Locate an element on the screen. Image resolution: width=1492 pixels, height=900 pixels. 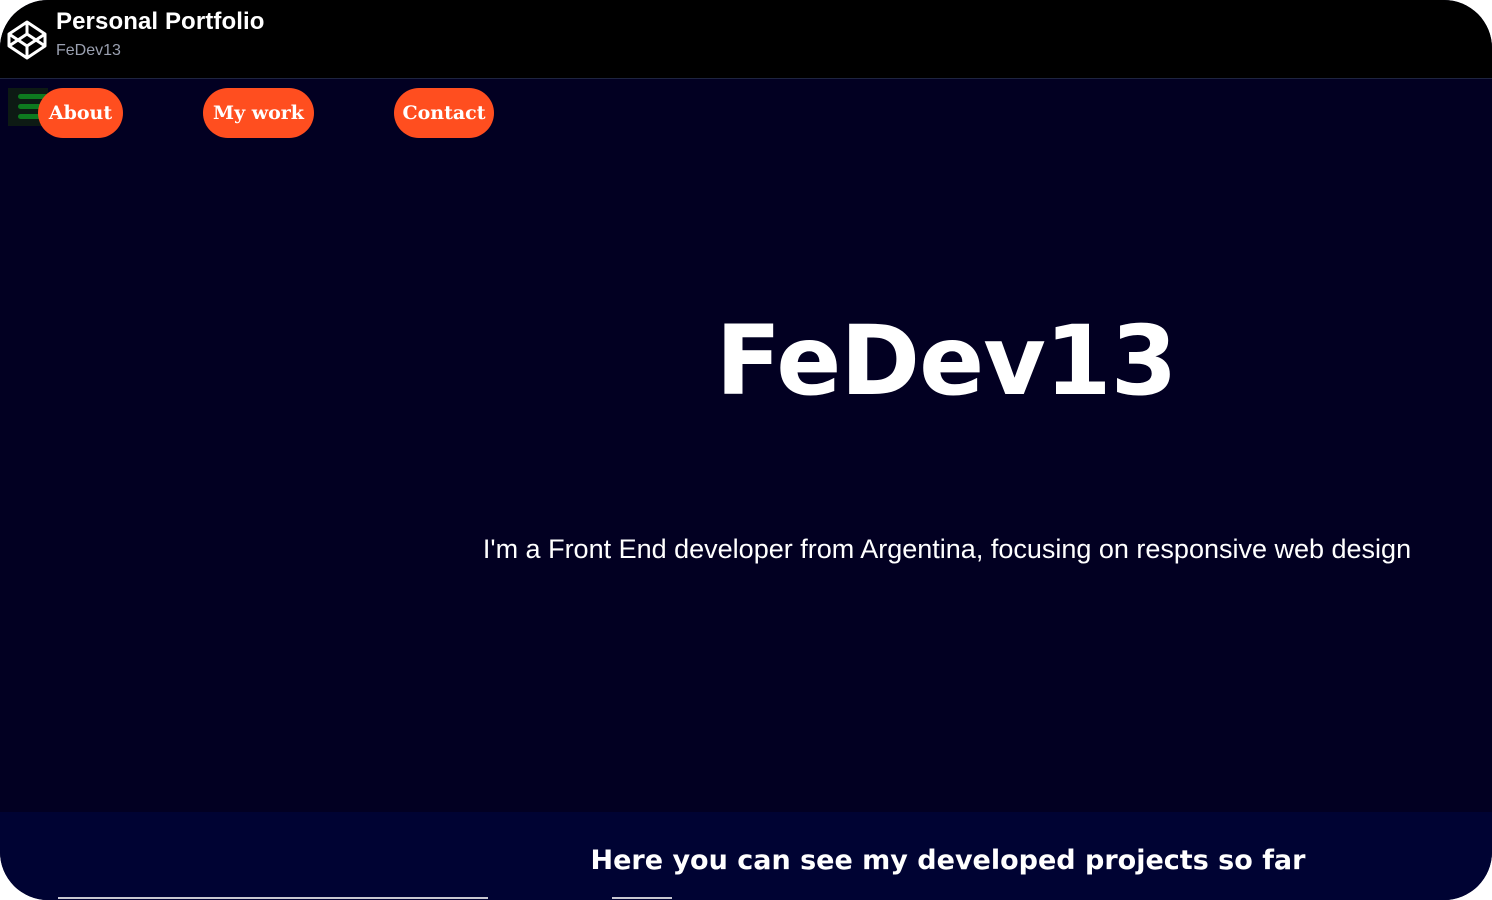
top-bar: Personal Portfolio FeDev13 is located at coordinates (746, 39).